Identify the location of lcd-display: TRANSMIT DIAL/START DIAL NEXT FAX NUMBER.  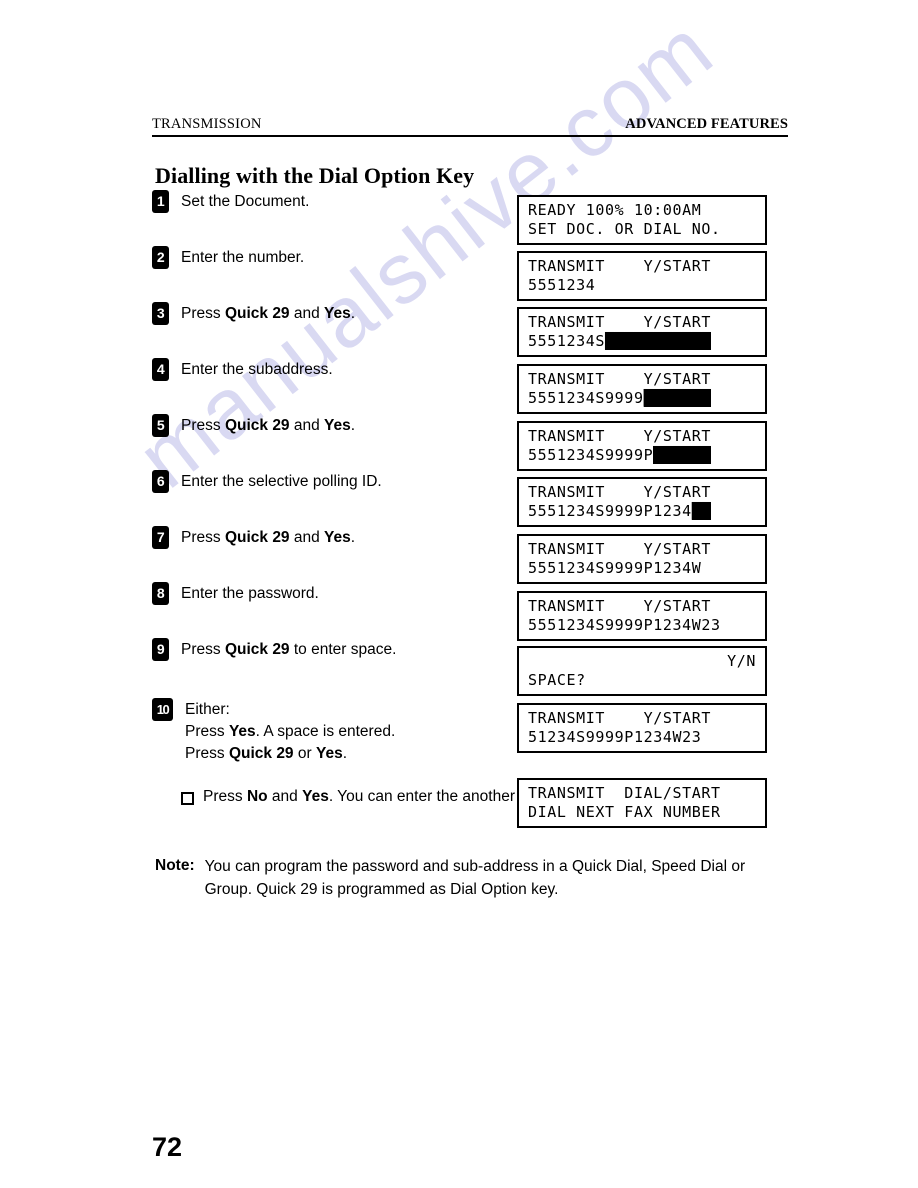
(642, 803).